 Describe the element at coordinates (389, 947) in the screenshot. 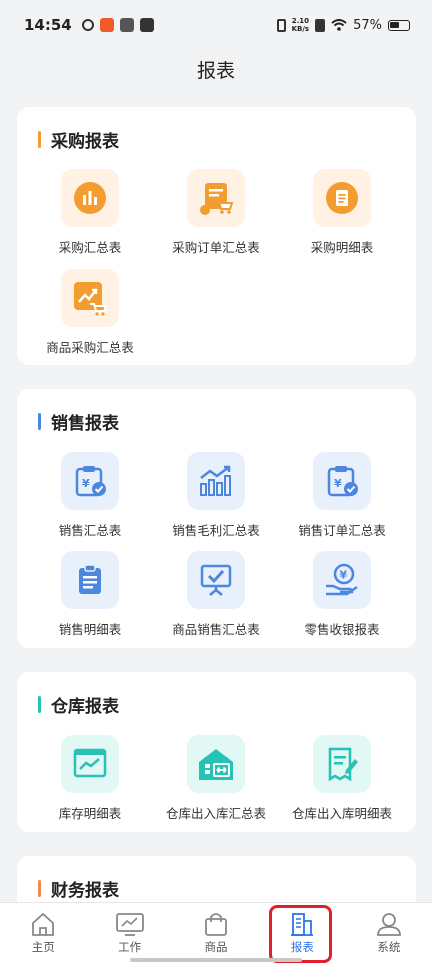

I see `tab-system-label: 系统` at that location.